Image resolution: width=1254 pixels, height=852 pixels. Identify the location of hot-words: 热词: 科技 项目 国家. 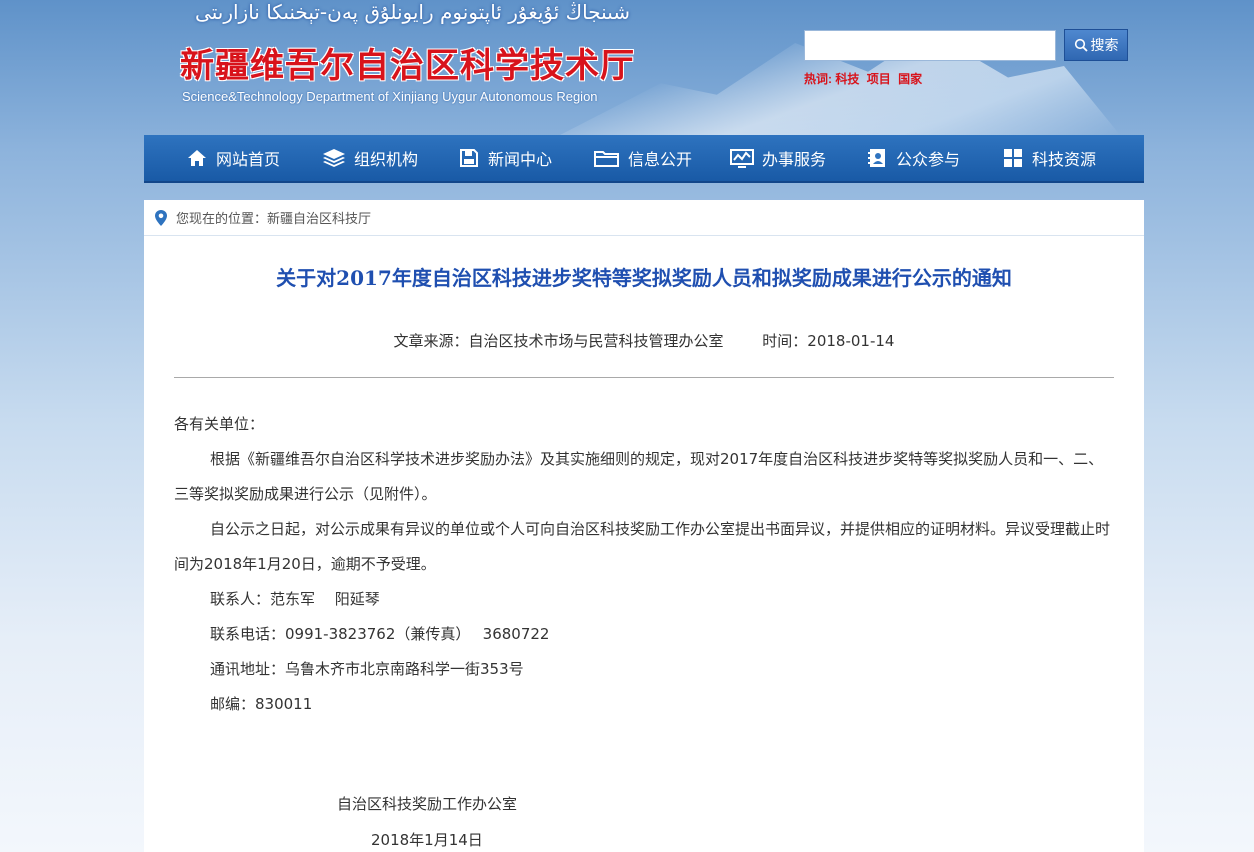
(865, 78).